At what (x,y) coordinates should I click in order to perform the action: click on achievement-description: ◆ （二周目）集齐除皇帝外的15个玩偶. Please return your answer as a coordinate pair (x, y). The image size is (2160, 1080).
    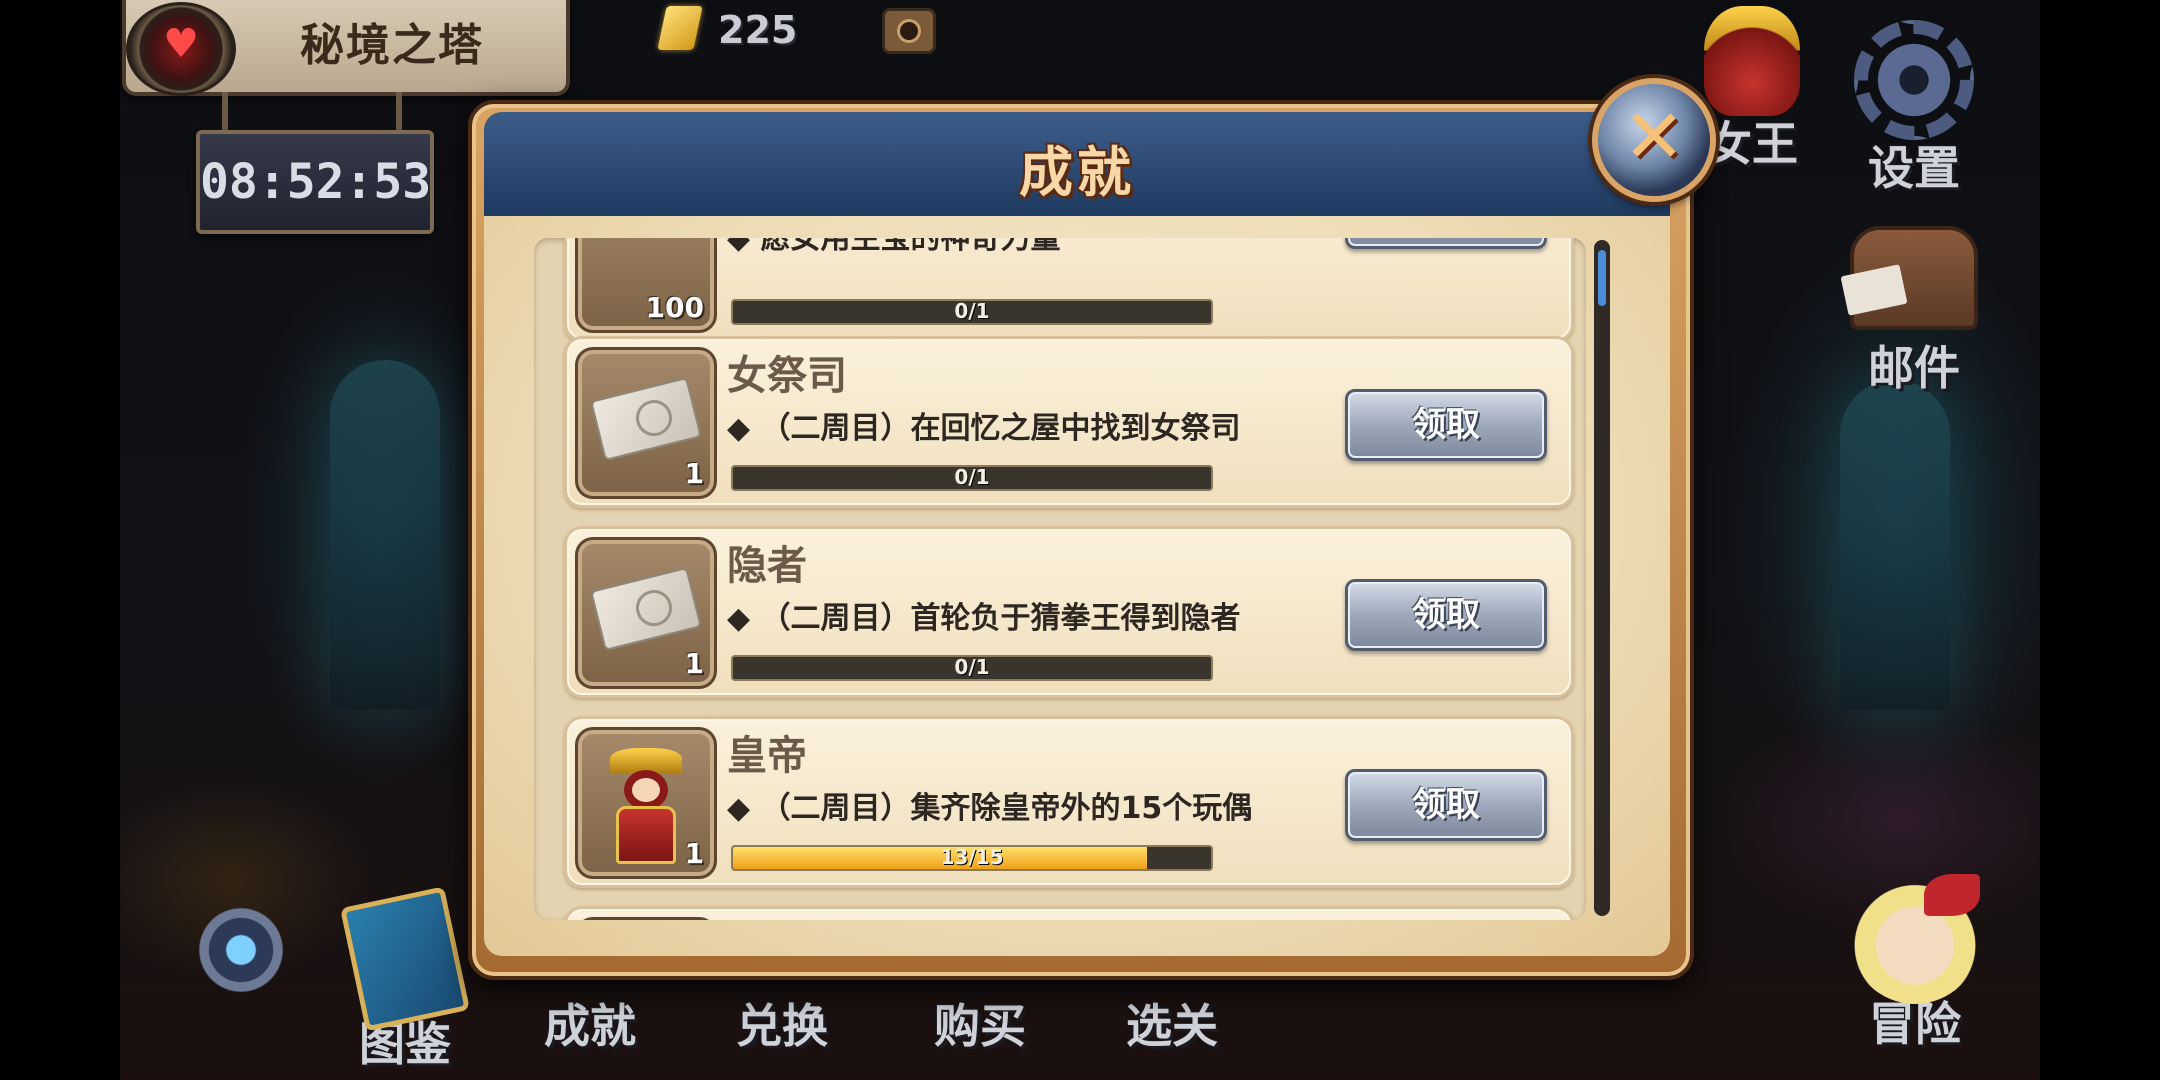
    Looking at the image, I should click on (990, 808).